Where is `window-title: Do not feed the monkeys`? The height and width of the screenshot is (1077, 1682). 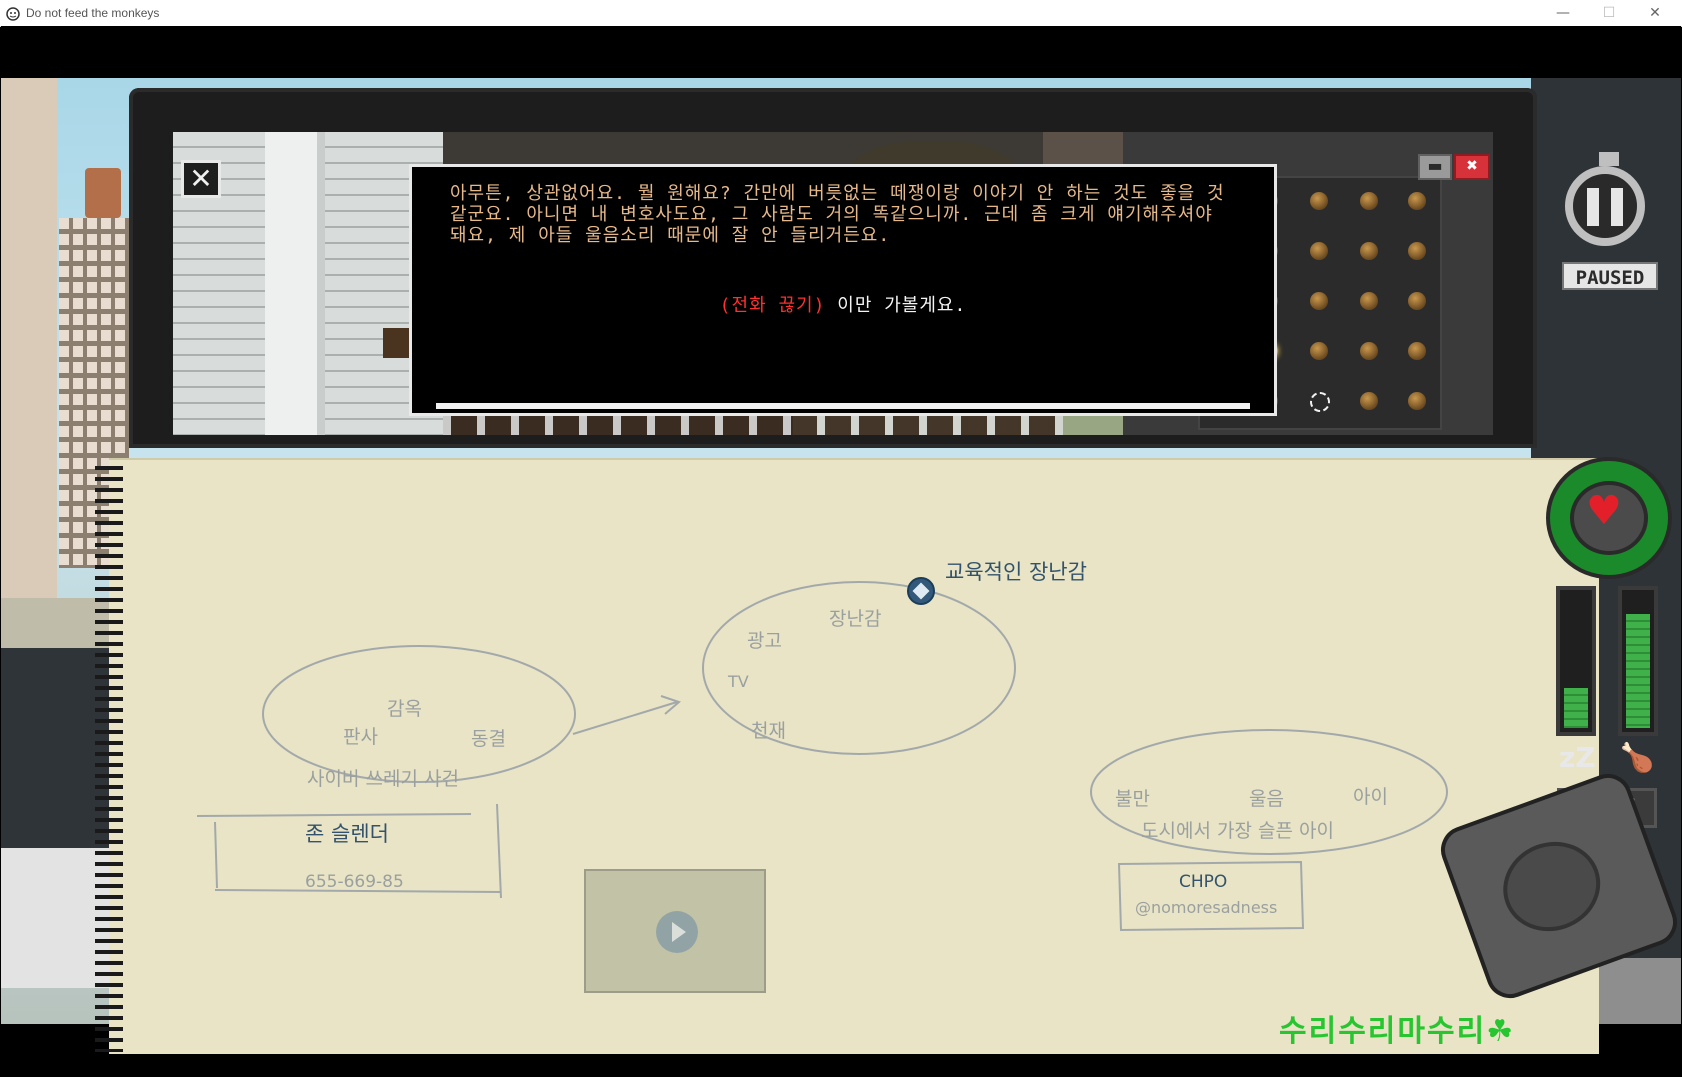
window-title: Do not feed the monkeys is located at coordinates (93, 13).